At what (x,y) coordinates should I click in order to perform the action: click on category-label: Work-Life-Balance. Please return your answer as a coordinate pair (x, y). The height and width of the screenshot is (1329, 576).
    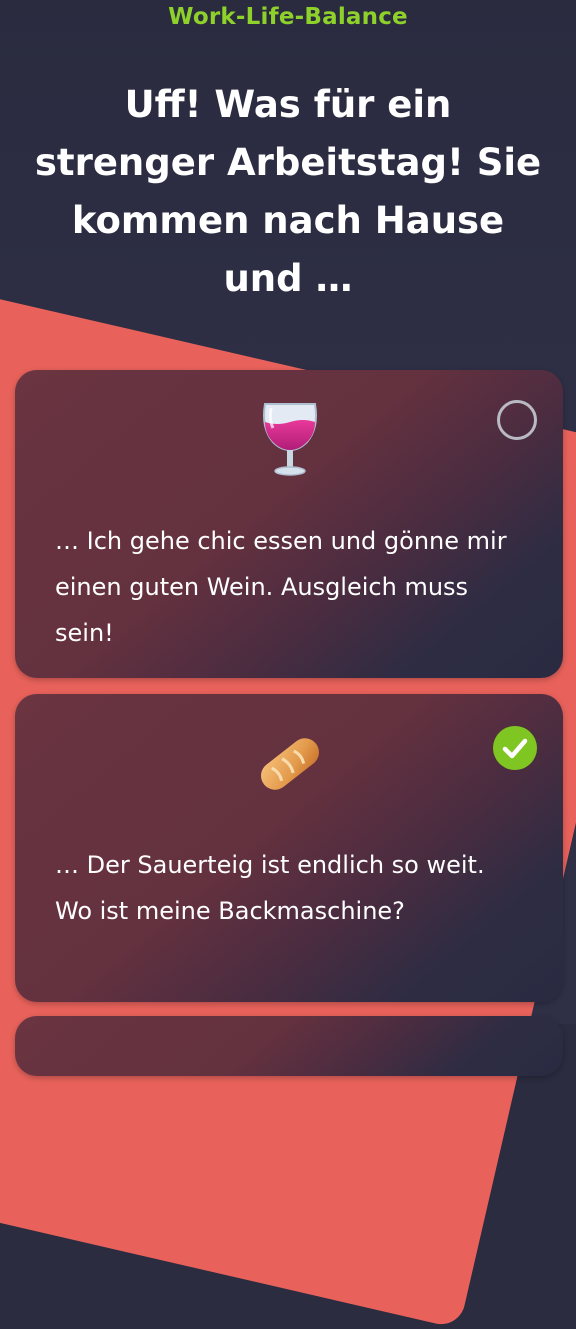
    Looking at the image, I should click on (288, 17).